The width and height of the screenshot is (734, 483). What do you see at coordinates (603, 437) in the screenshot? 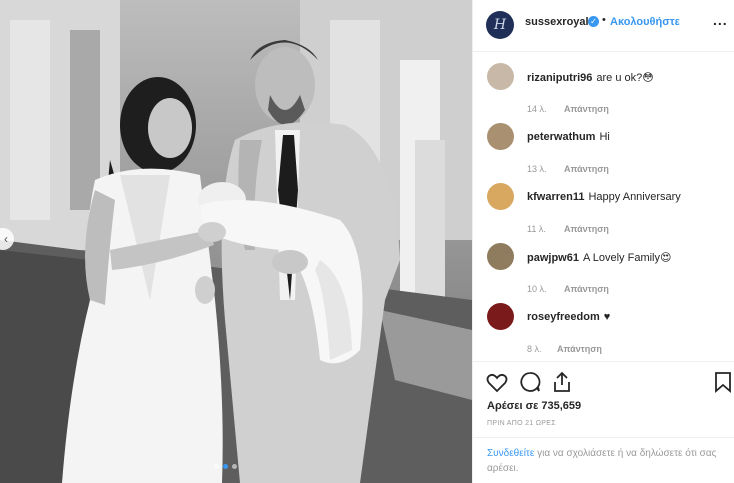
I see `divider` at bounding box center [603, 437].